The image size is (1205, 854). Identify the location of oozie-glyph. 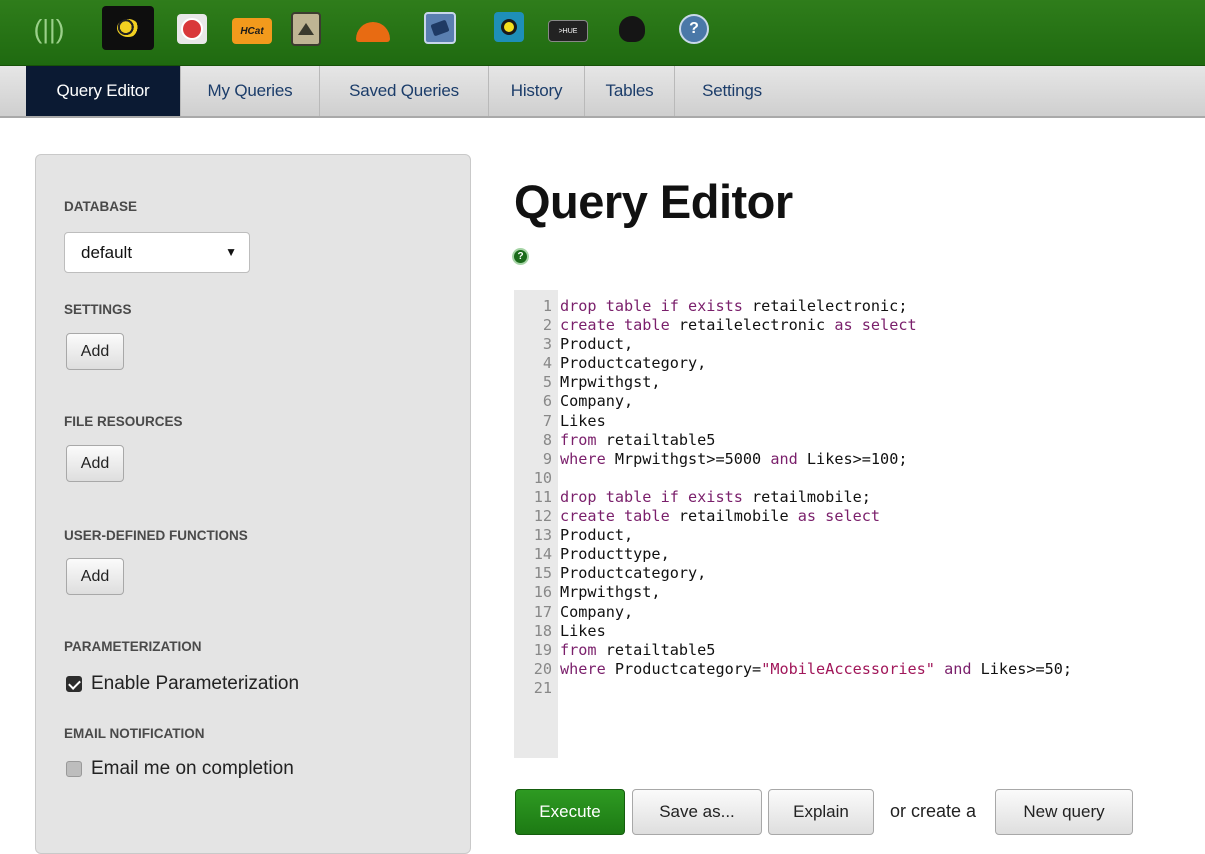
(306, 29).